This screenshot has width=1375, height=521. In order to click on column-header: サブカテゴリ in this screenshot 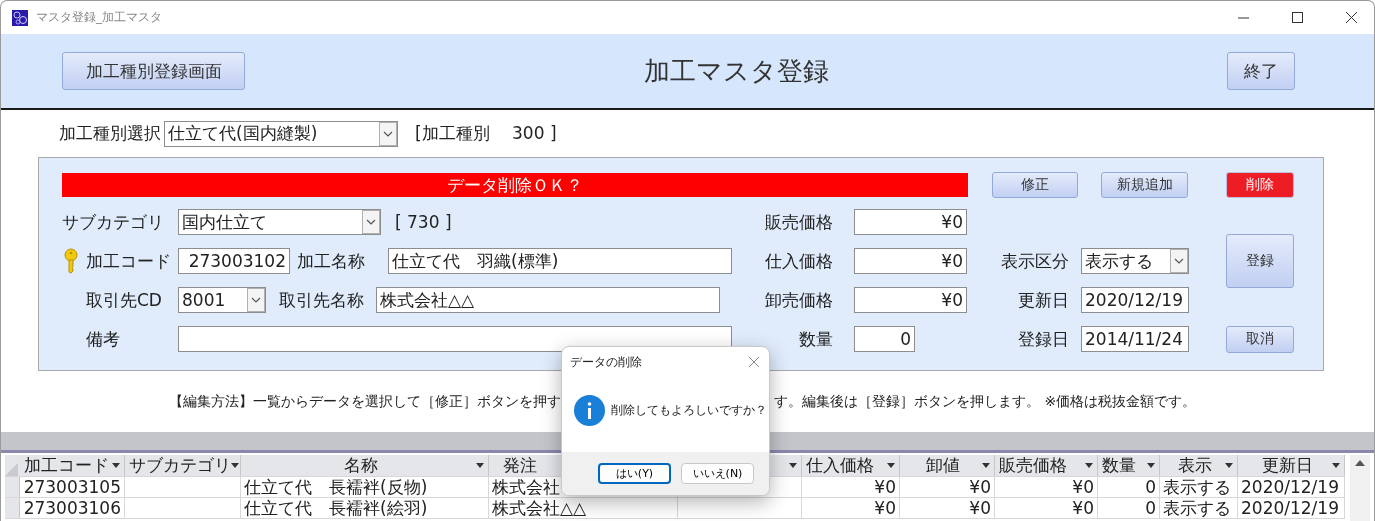, I will do `click(183, 465)`.